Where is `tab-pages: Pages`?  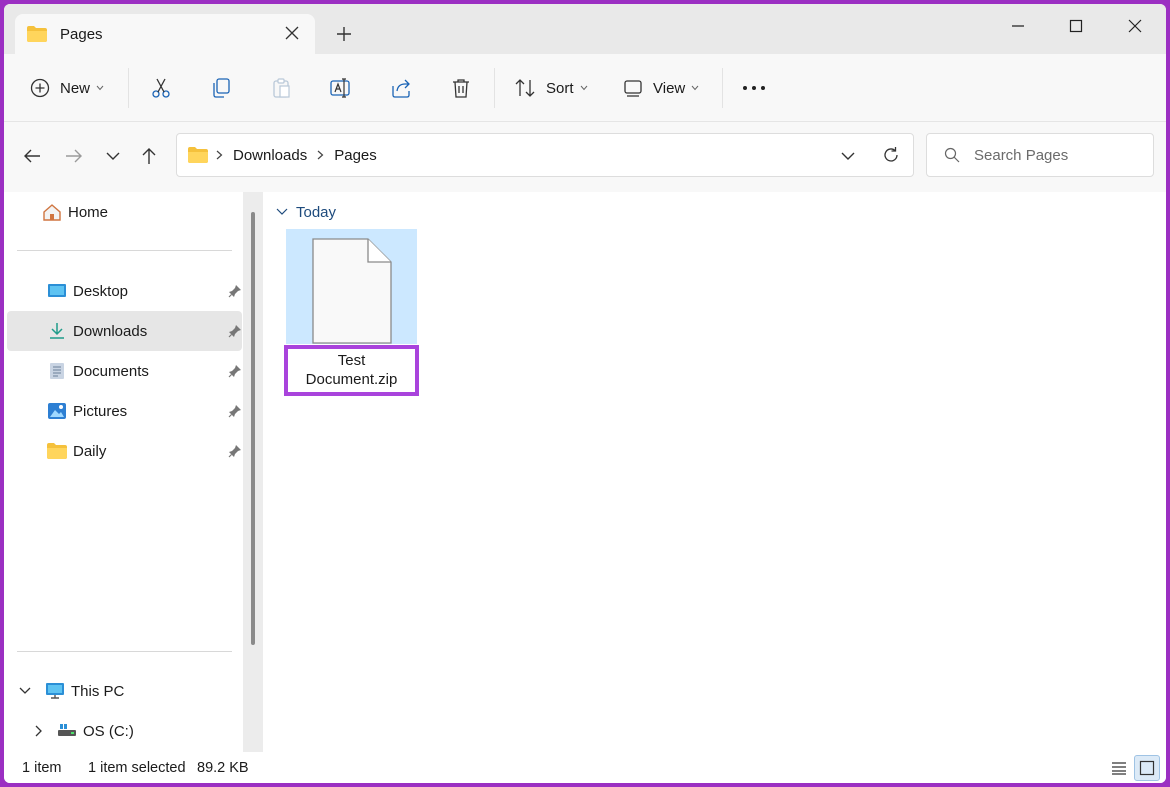 tab-pages: Pages is located at coordinates (165, 34).